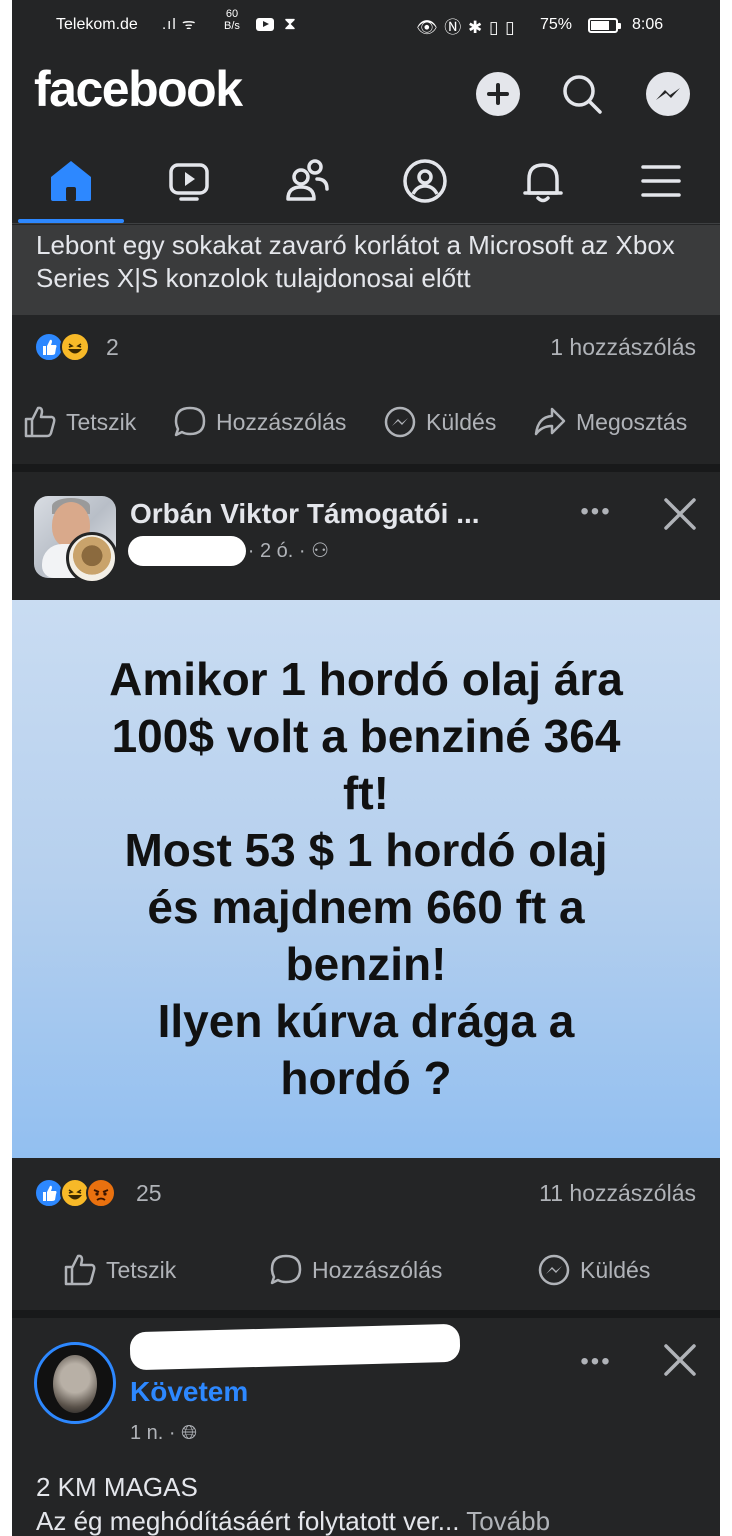 The height and width of the screenshot is (1536, 732). I want to click on battery-fill, so click(600, 25).